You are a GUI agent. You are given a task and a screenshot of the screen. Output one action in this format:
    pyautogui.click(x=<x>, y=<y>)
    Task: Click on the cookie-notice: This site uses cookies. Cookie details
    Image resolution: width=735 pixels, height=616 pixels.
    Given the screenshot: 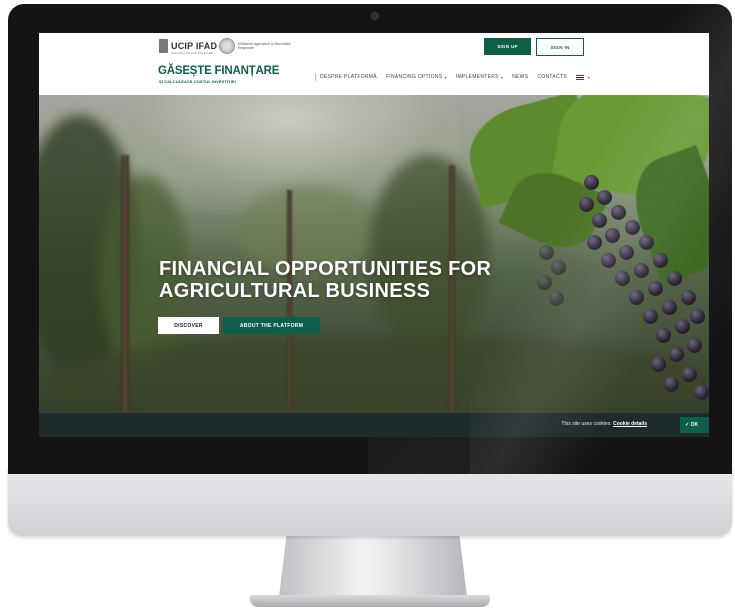 What is the action you would take?
    pyautogui.click(x=604, y=424)
    